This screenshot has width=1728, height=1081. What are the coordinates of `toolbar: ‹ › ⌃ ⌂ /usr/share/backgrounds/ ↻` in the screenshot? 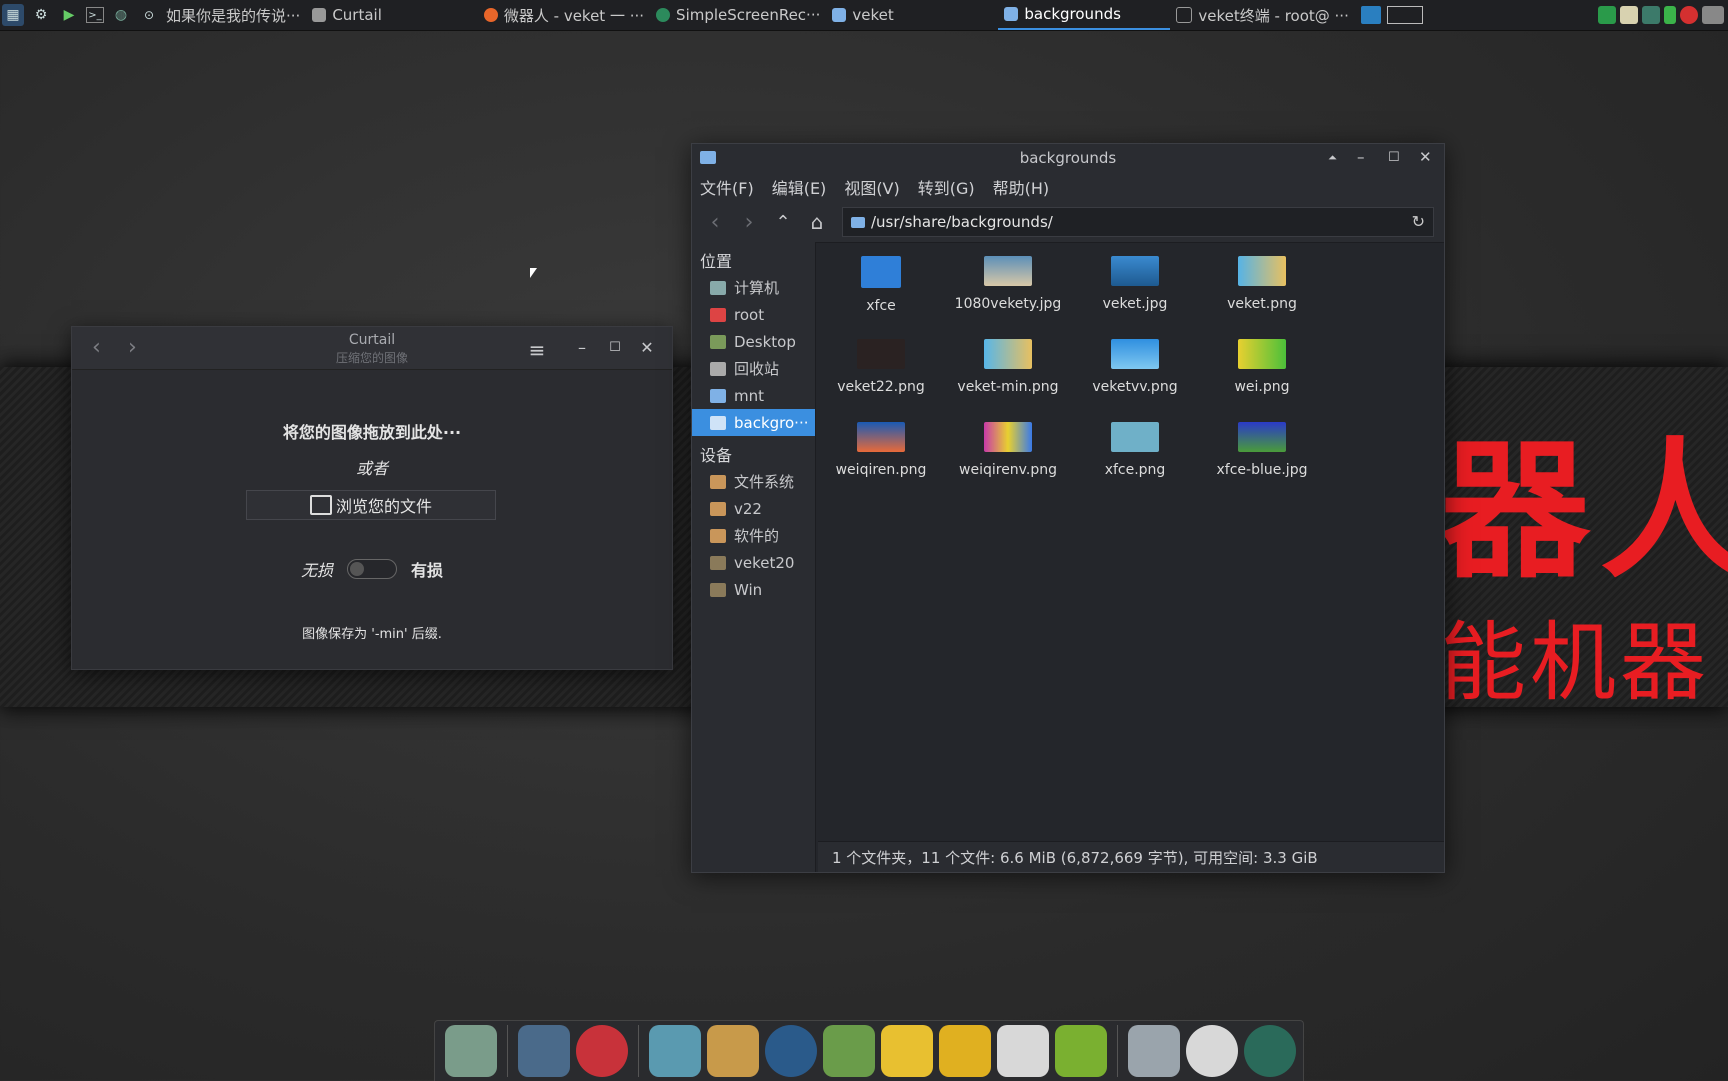 It's located at (1068, 222).